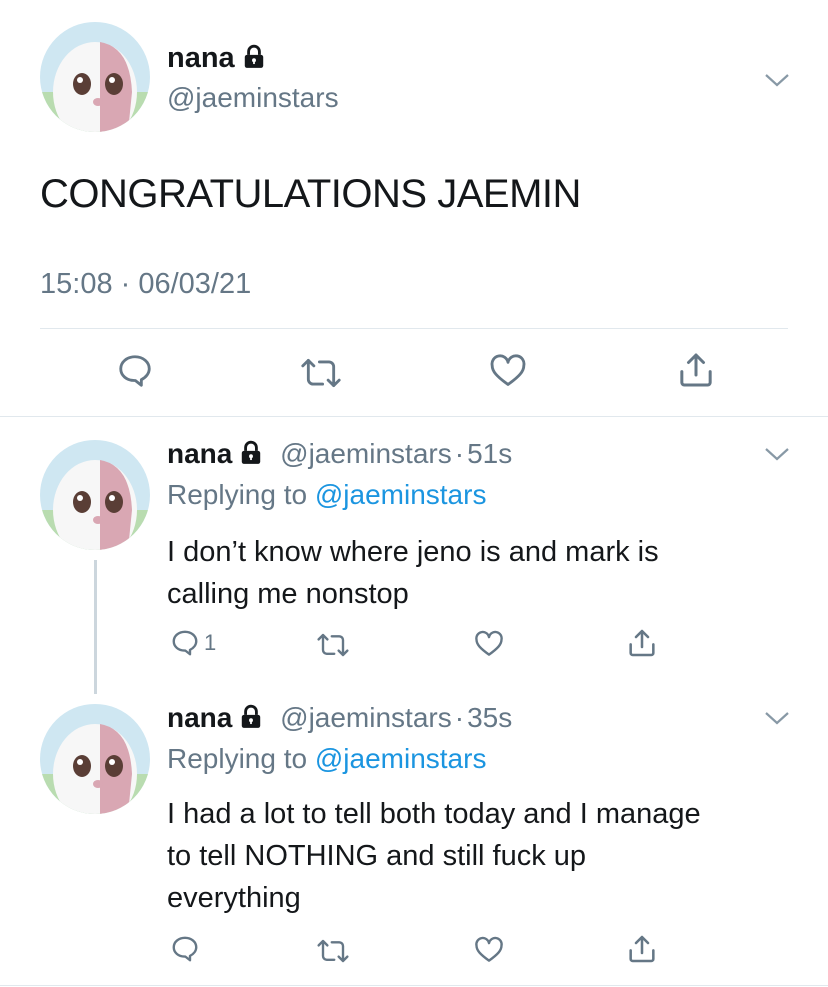 Image resolution: width=828 pixels, height=987 pixels. Describe the element at coordinates (310, 194) in the screenshot. I see `tweet-text: CONGRATULATIONS JAEMIN` at that location.